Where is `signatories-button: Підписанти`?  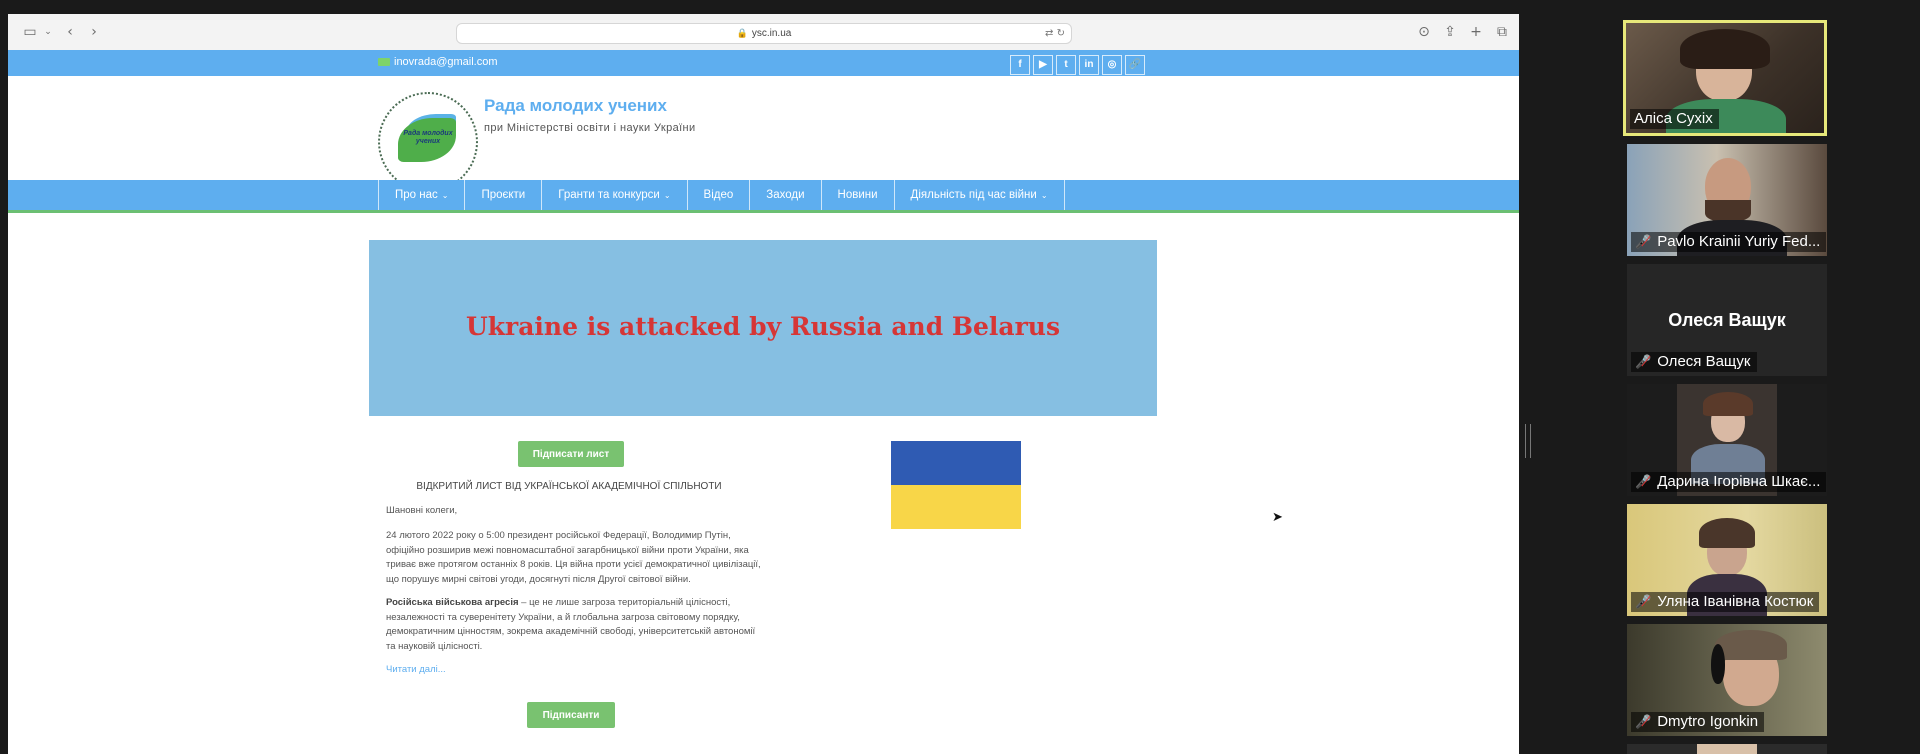 signatories-button: Підписанти is located at coordinates (571, 715).